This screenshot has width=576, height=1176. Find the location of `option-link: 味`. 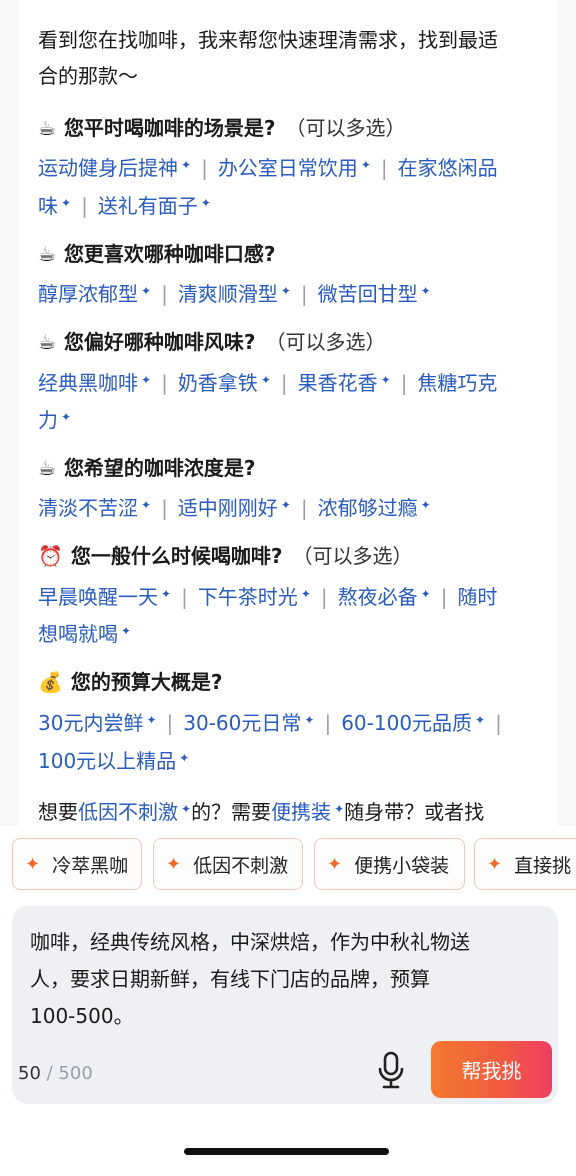

option-link: 味 is located at coordinates (48, 206).